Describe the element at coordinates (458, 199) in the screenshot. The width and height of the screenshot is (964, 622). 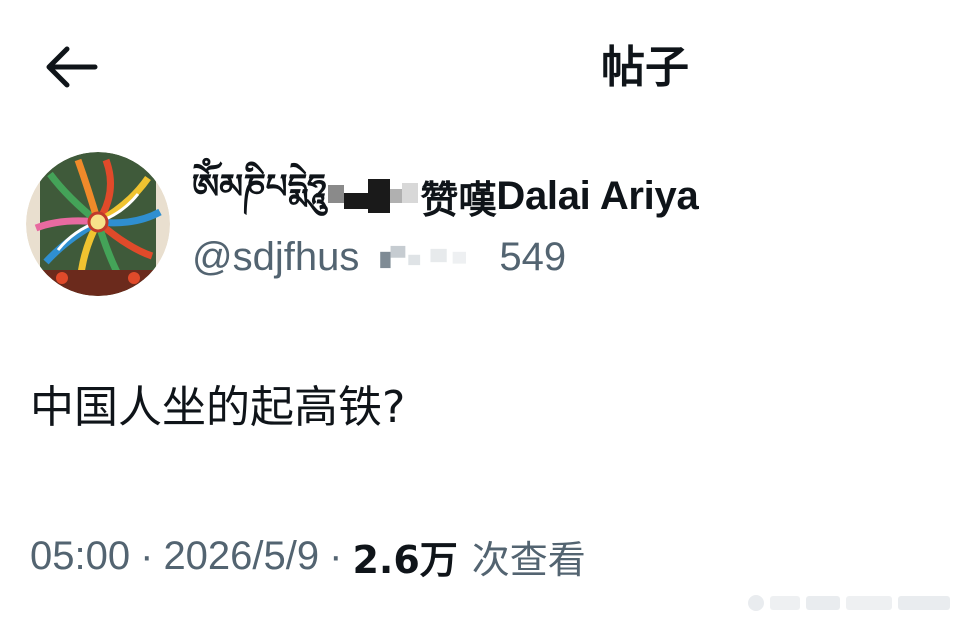
I see `author-name-cjk: 赞嘆` at that location.